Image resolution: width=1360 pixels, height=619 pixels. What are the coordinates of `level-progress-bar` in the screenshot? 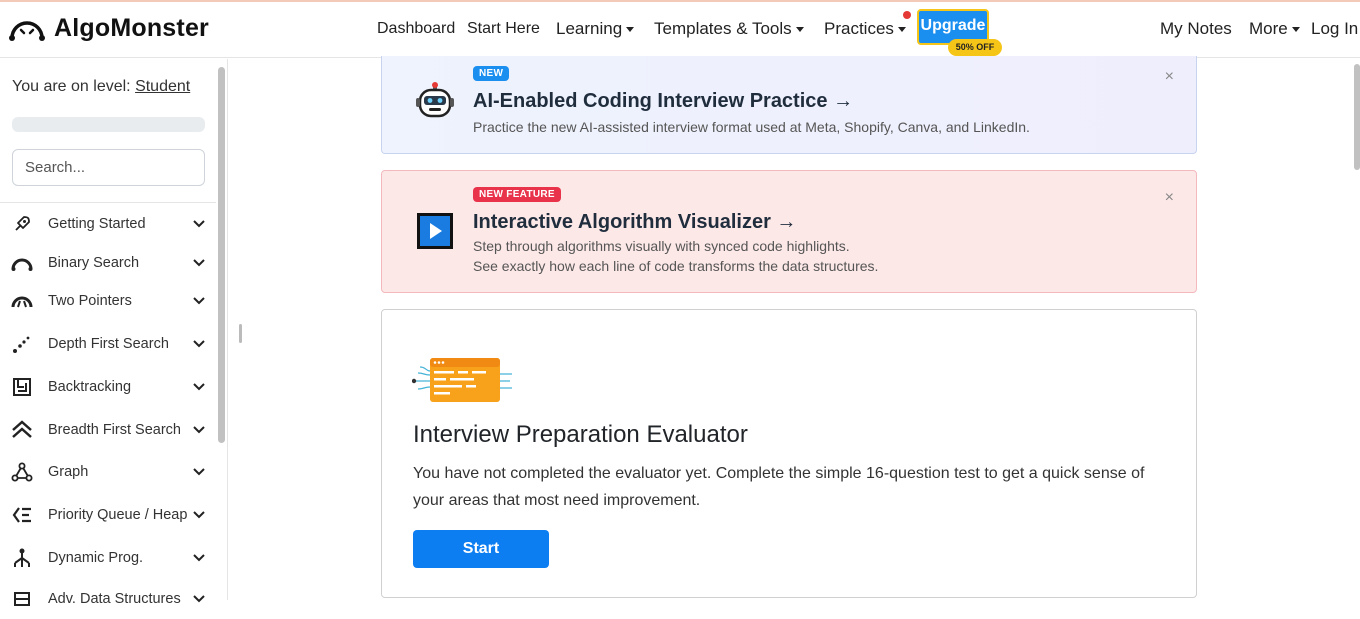 It's located at (108, 124).